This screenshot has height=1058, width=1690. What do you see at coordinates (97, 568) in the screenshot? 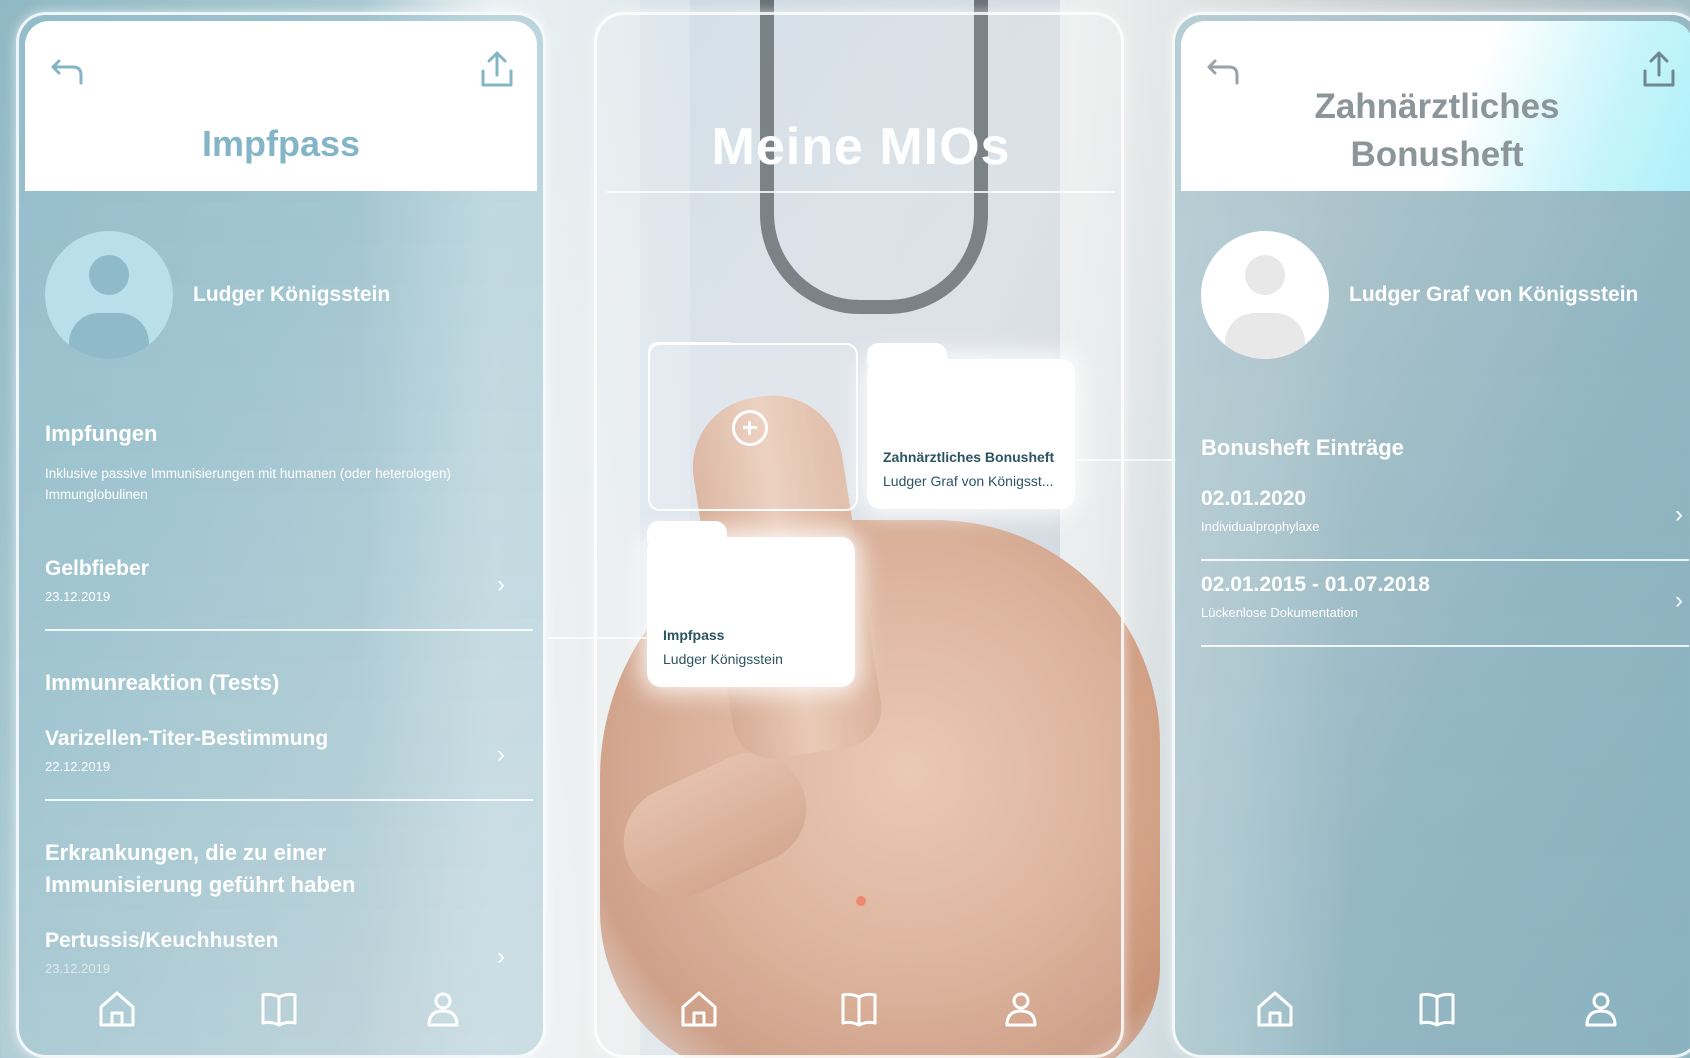
I see `item-name: Gelbfieber` at bounding box center [97, 568].